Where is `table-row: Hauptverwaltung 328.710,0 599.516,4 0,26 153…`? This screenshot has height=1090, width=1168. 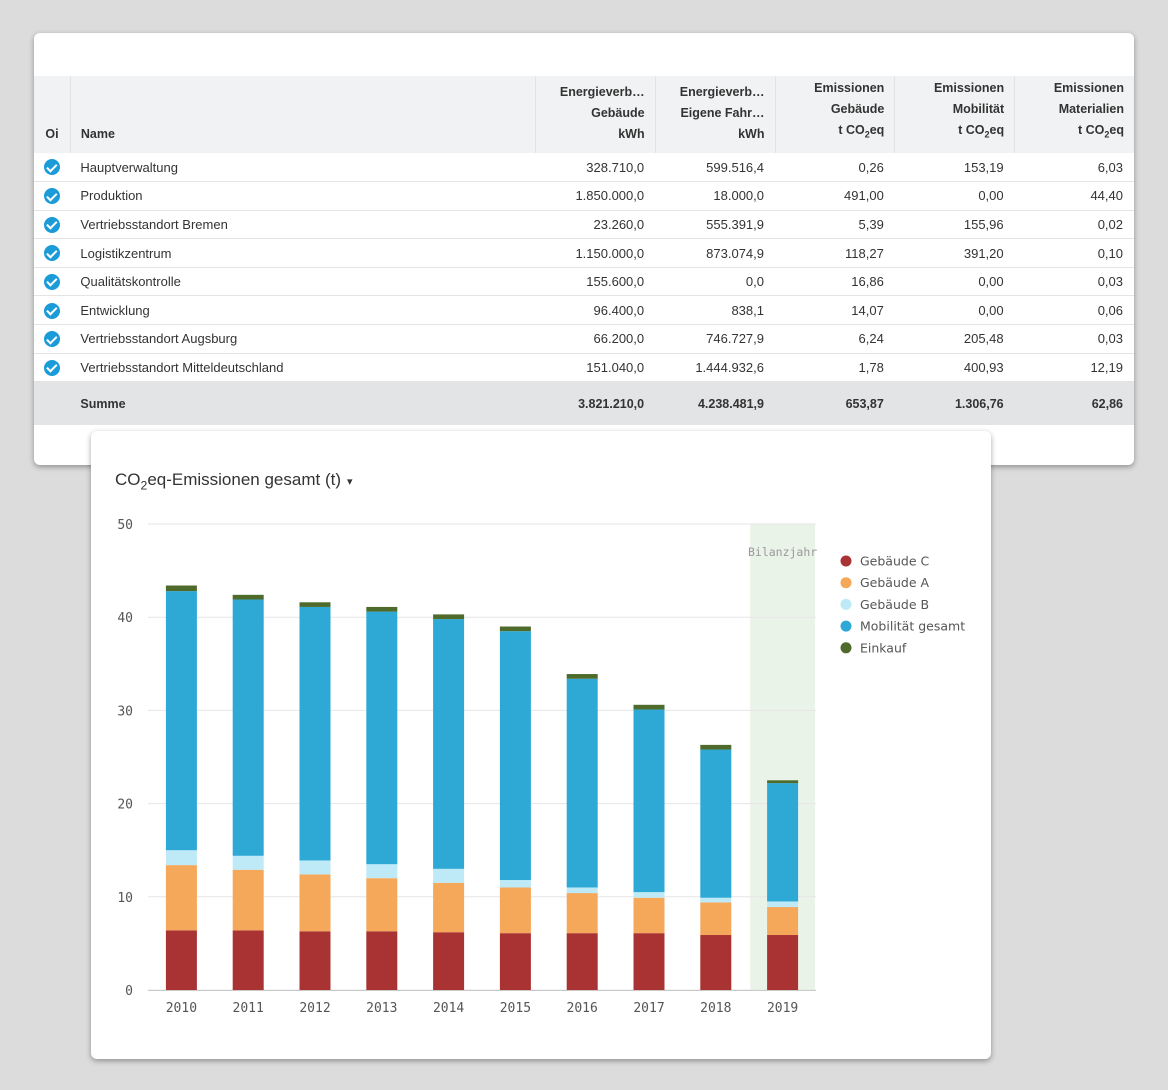
table-row: Hauptverwaltung 328.710,0 599.516,4 0,26 153… is located at coordinates (584, 167).